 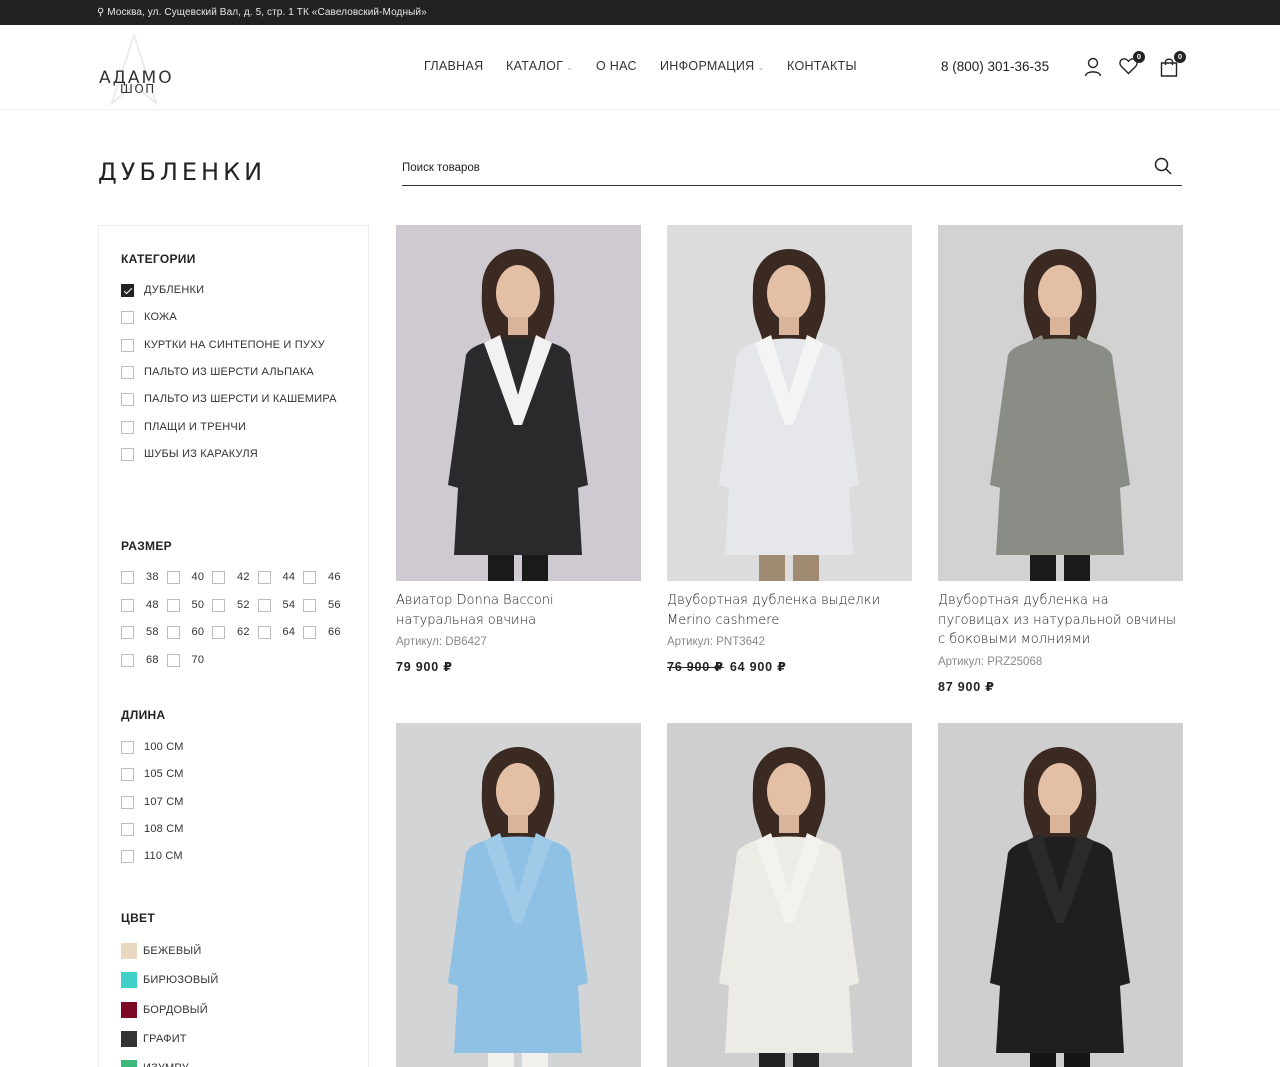 What do you see at coordinates (164, 801) in the screenshot?
I see `length-label: 107 СМ` at bounding box center [164, 801].